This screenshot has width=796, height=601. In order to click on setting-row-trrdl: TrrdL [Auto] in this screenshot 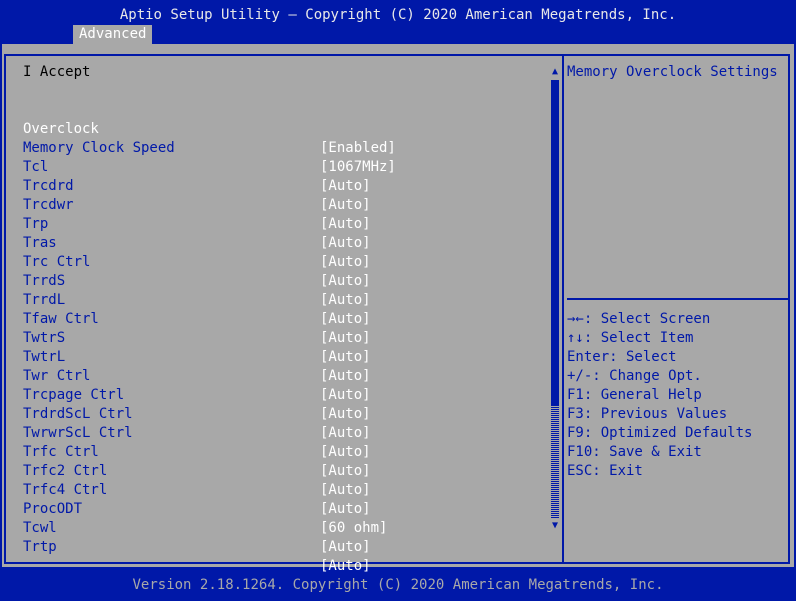, I will do `click(283, 299)`.